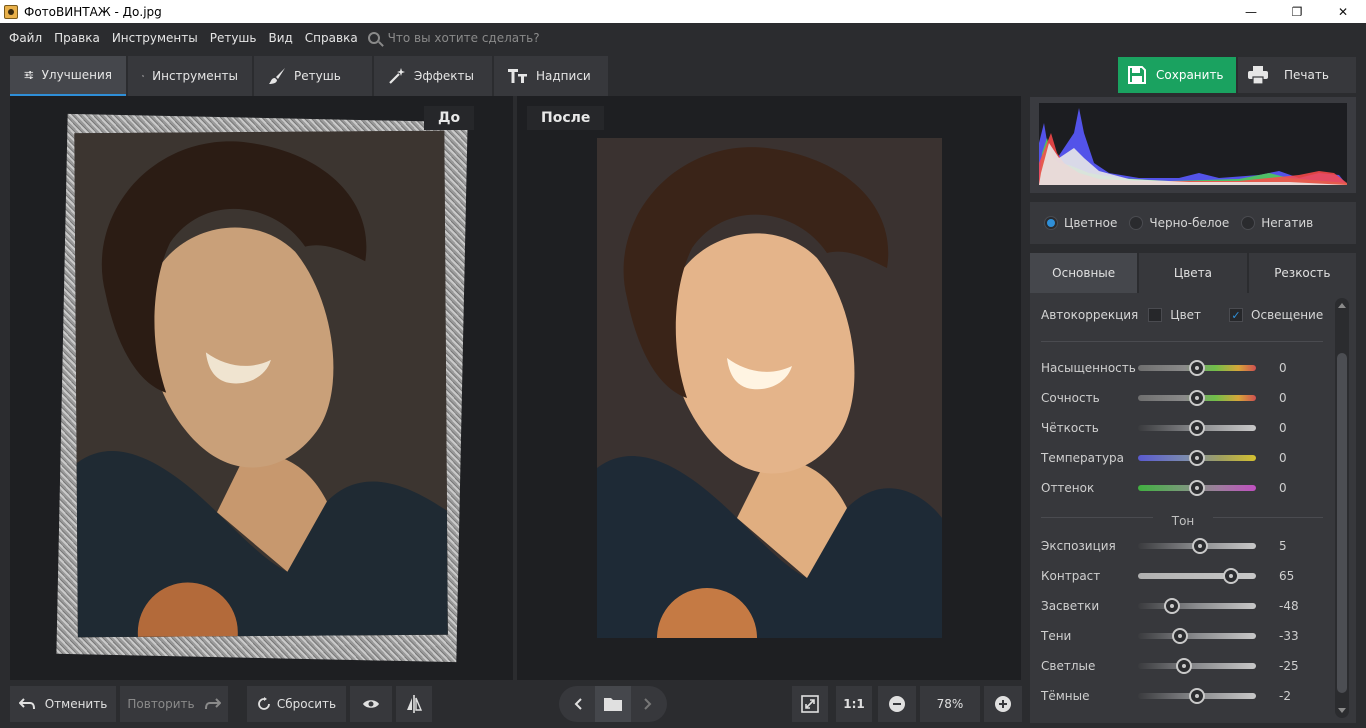  Describe the element at coordinates (1289, 636) in the screenshot. I see `adjustment-value: -33` at that location.